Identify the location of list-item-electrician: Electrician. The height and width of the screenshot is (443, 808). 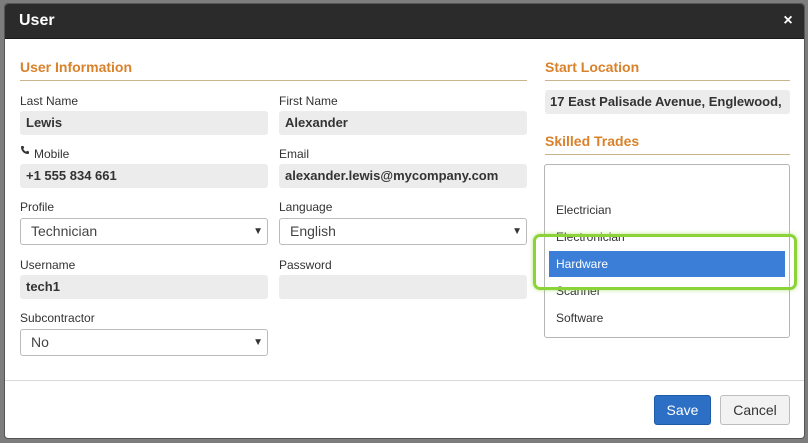
(667, 210).